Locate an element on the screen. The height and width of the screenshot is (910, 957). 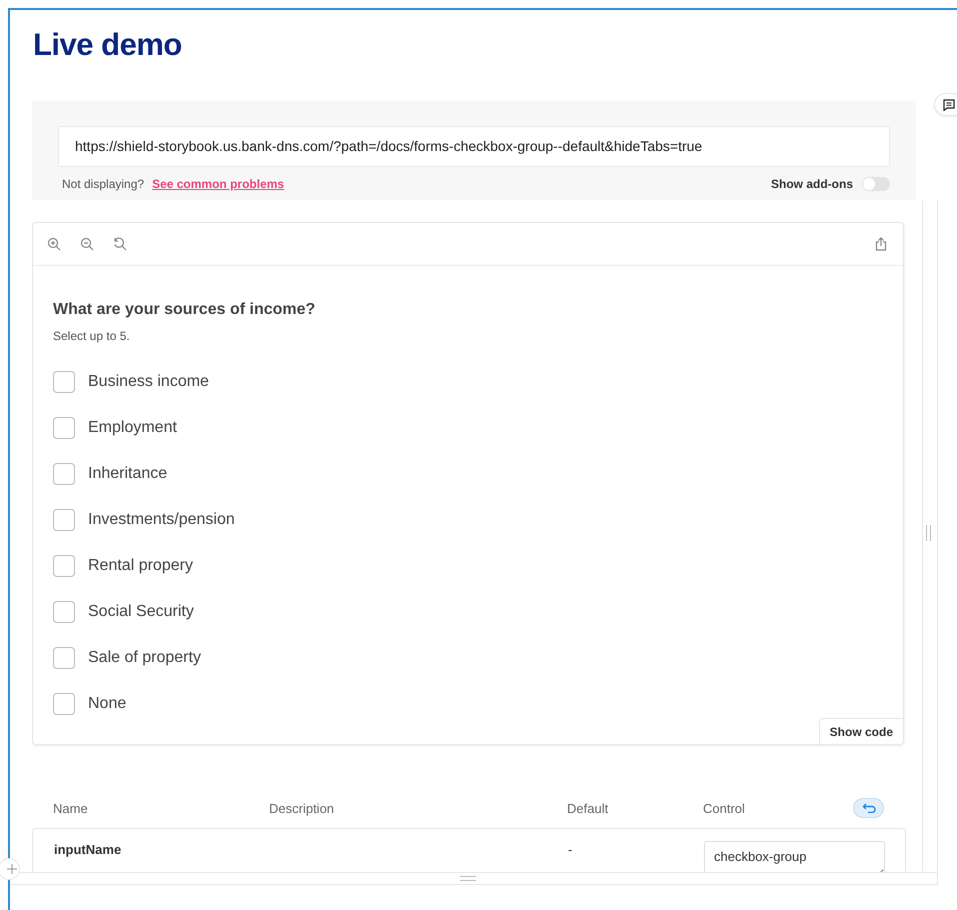
argument-name: inputName is located at coordinates (88, 850).